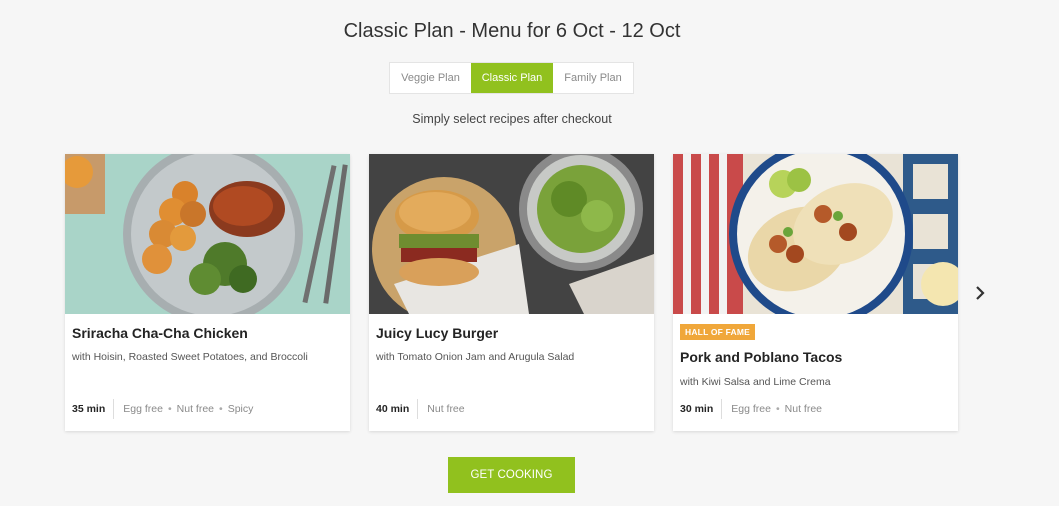  Describe the element at coordinates (755, 382) in the screenshot. I see `recipe-subtitle: with Kiwi Salsa and Lime Crema` at that location.